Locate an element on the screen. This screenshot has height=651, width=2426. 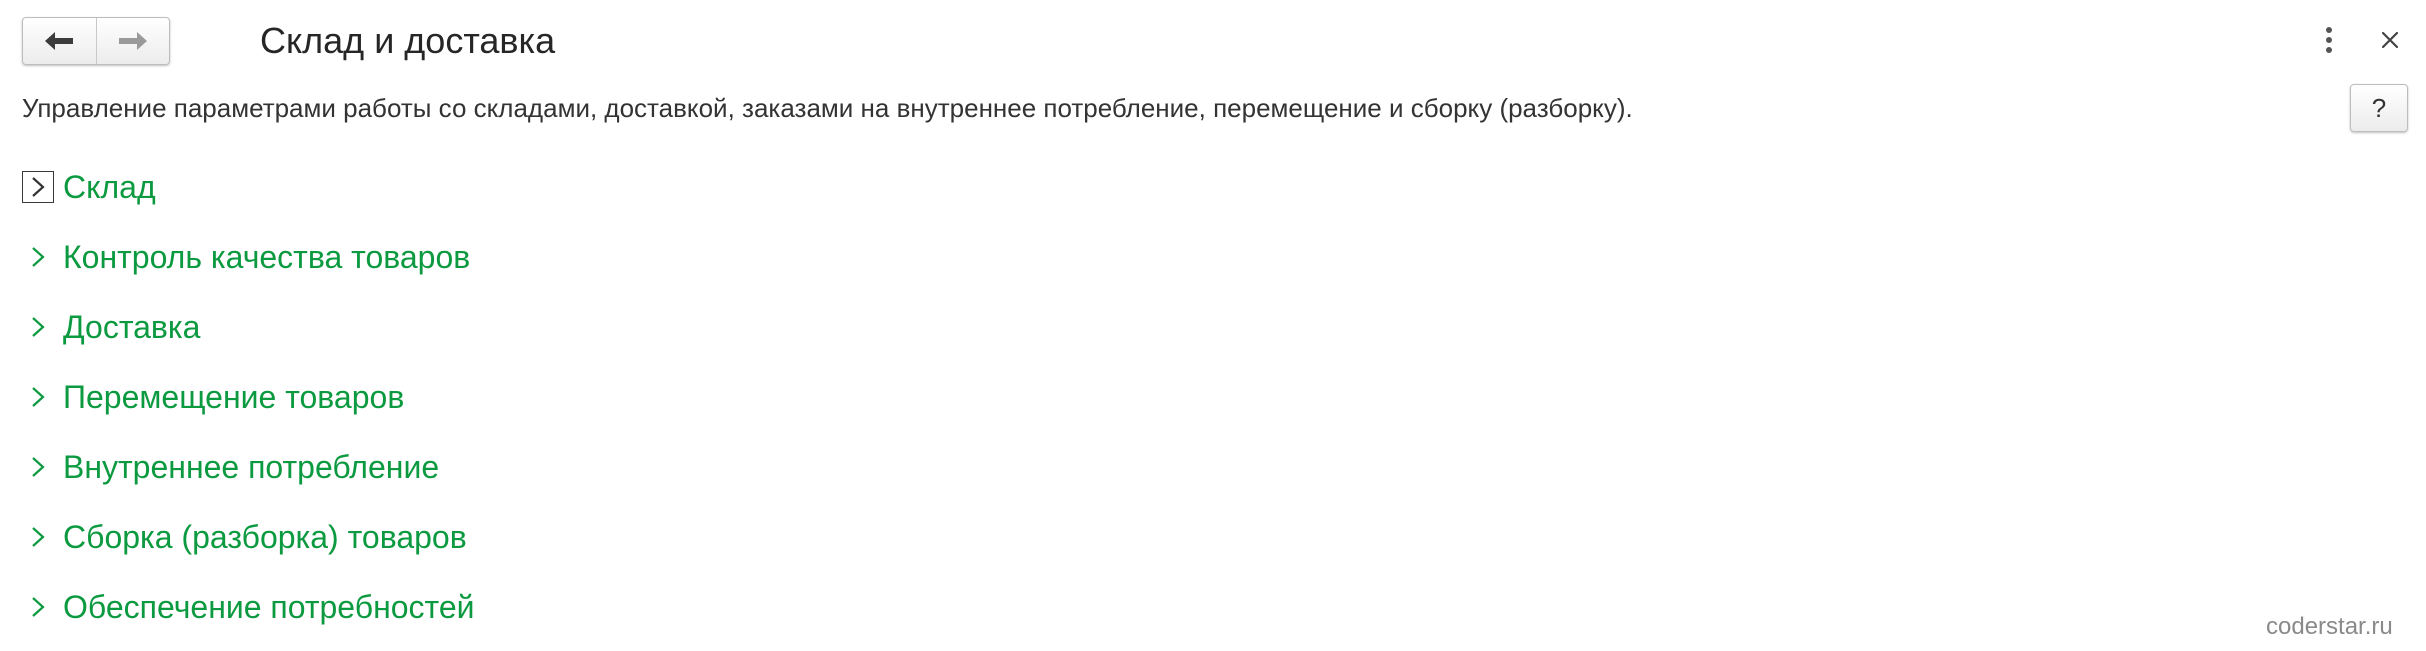
close-button is located at coordinates (2390, 40).